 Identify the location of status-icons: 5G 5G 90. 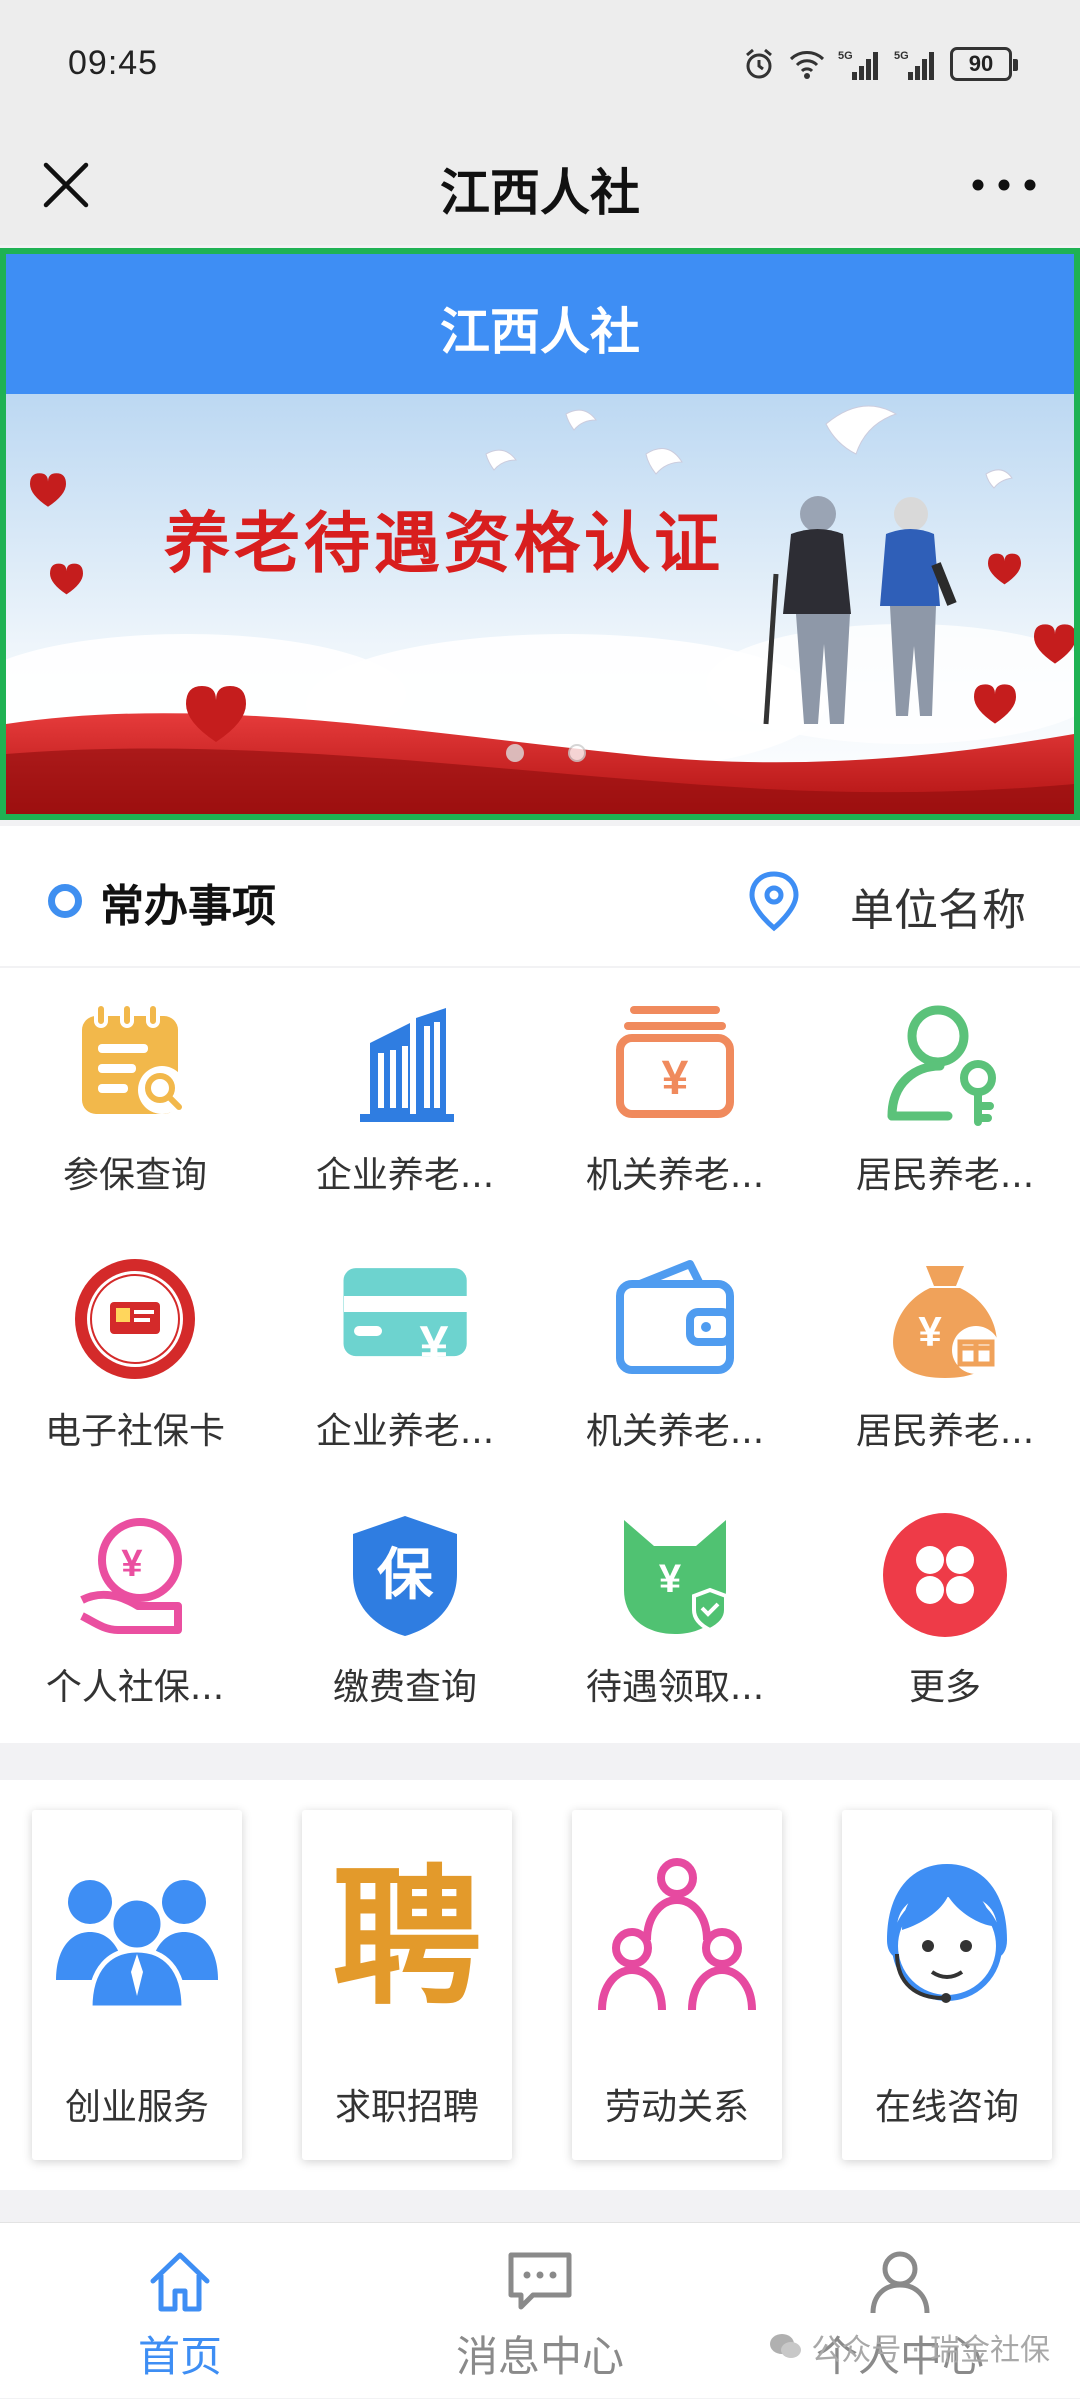
(880, 64).